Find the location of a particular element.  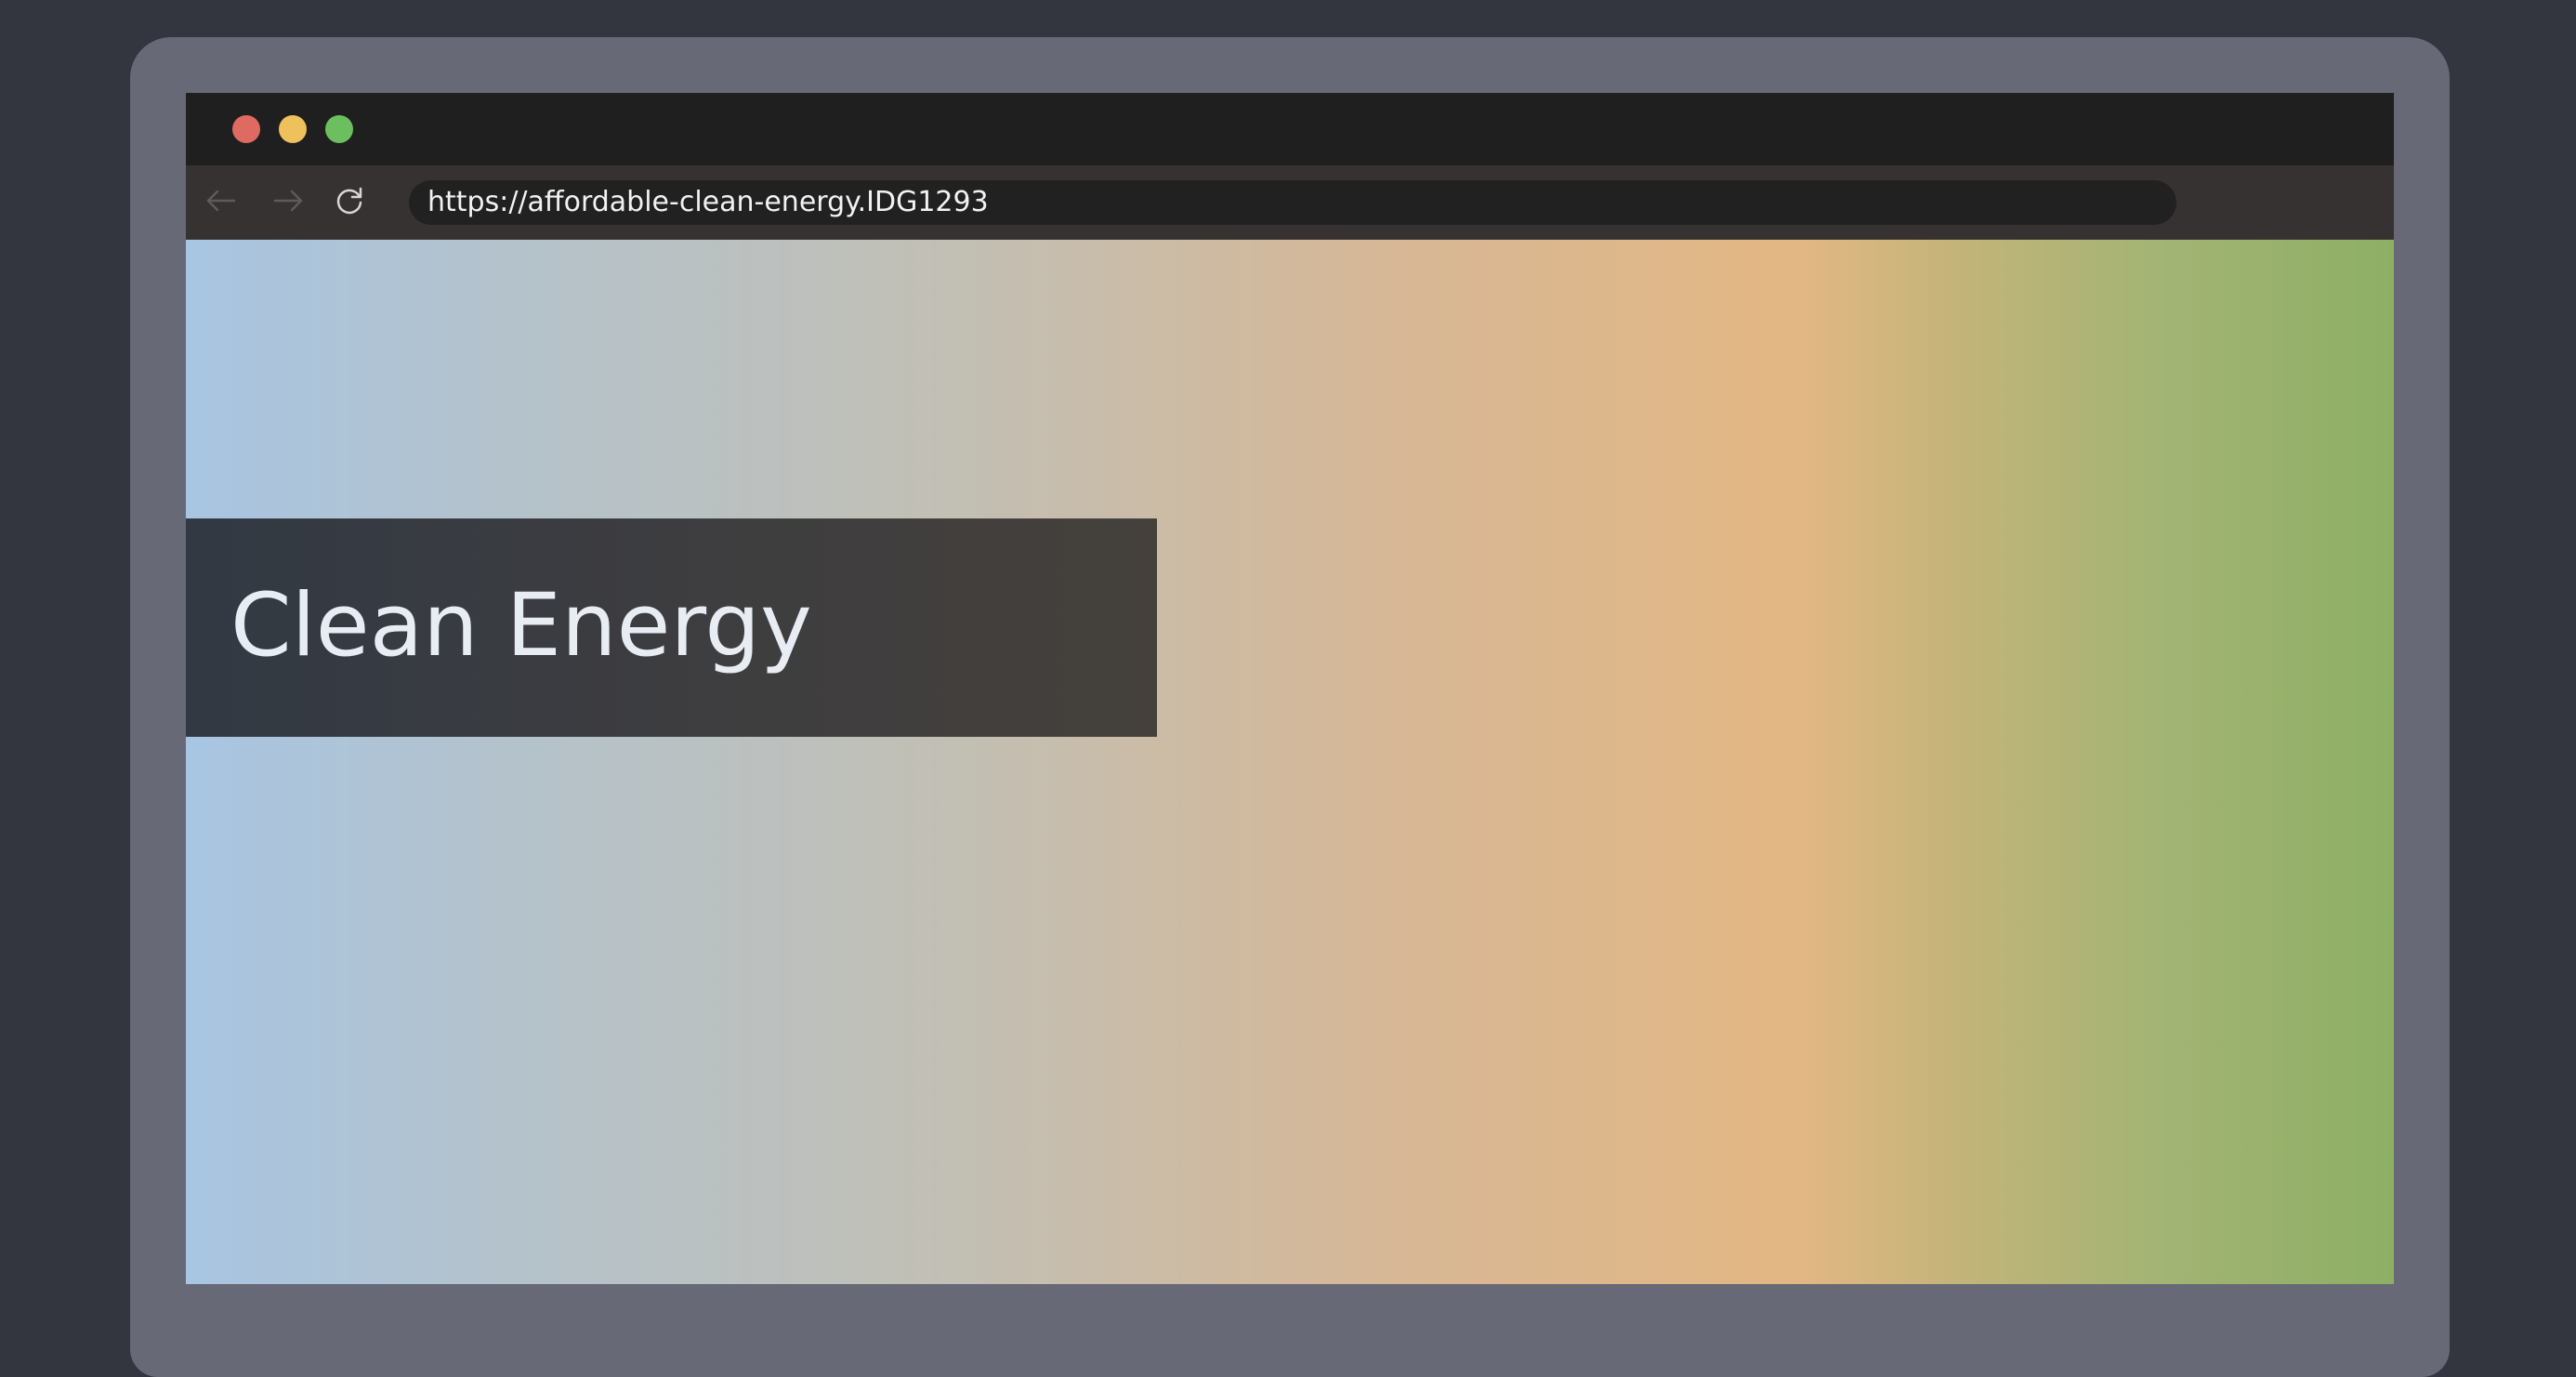

address-bar: https://affordable-clean-energy.IDG1293 is located at coordinates (1292, 202).